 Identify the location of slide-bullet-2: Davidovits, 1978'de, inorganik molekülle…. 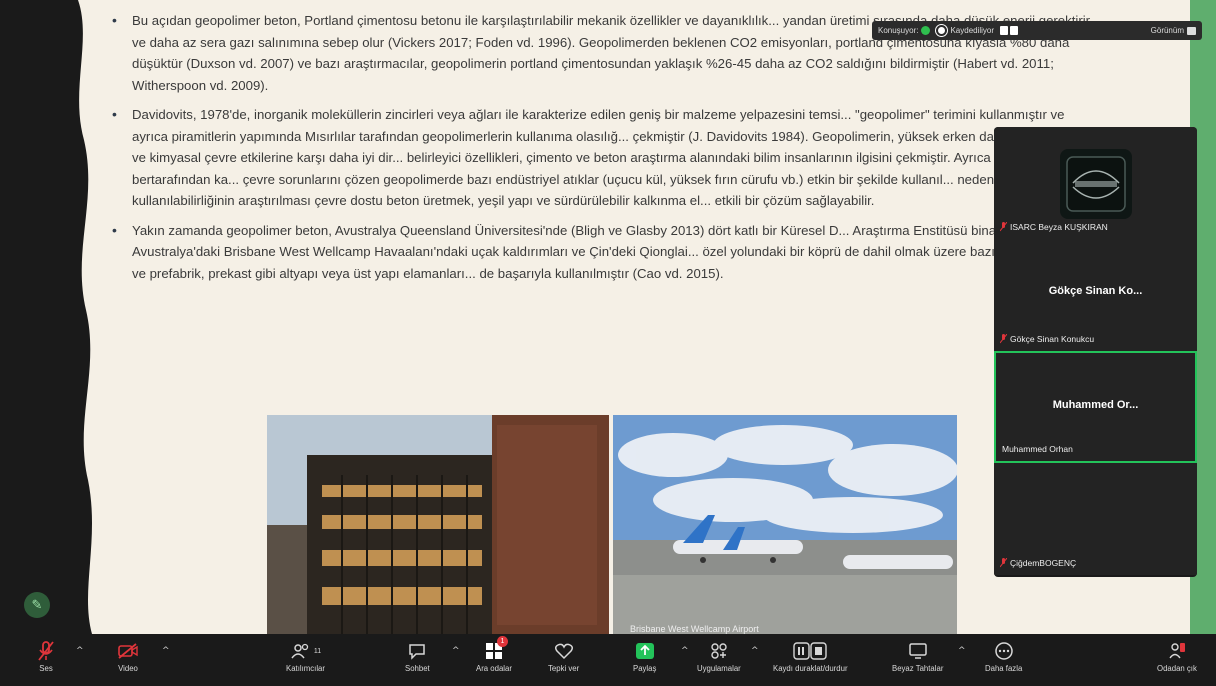
(602, 158).